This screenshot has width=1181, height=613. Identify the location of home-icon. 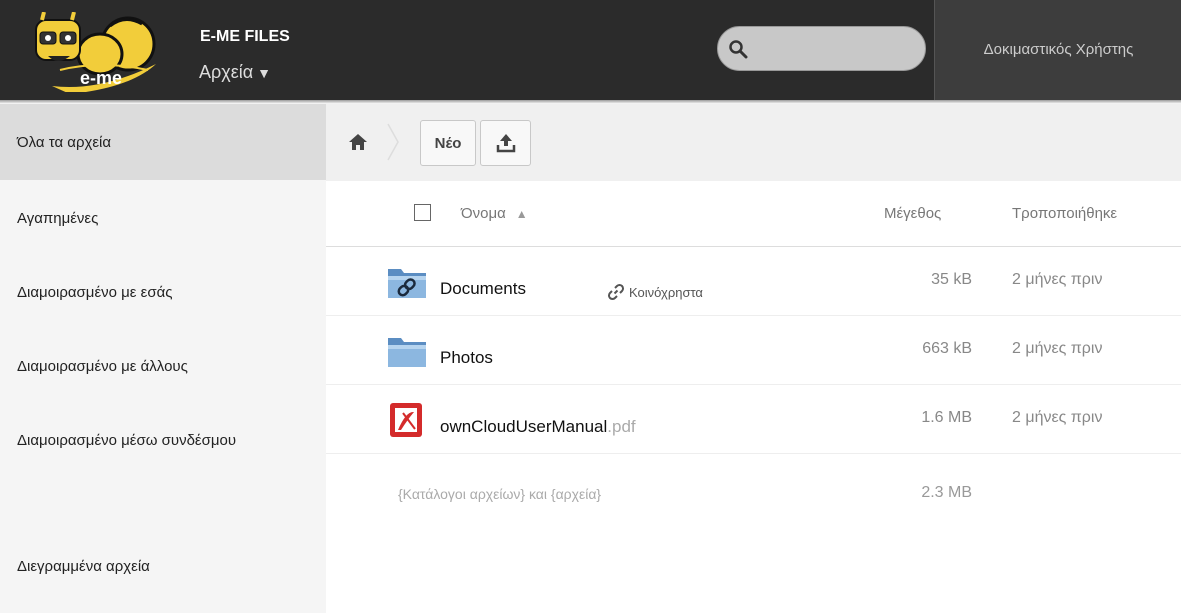
(358, 142).